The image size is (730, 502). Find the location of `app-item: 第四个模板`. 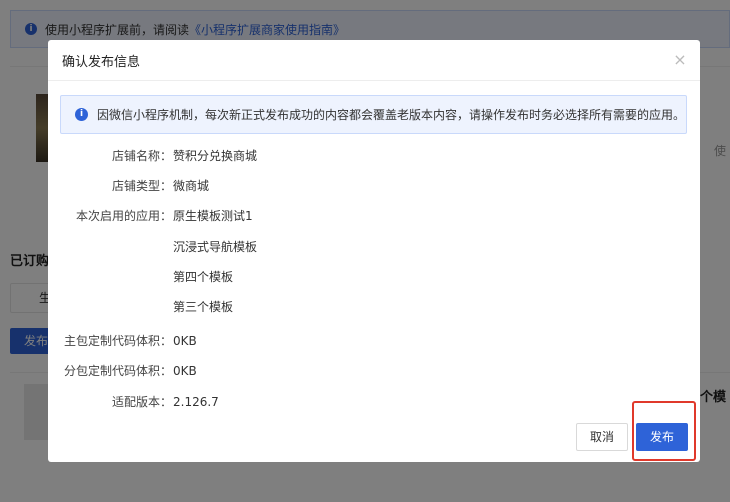

app-item: 第四个模板 is located at coordinates (203, 277).